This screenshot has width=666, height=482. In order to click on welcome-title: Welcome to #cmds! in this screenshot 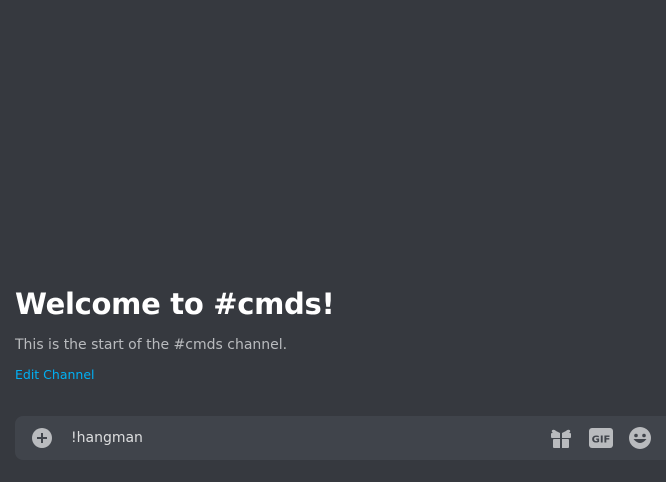, I will do `click(175, 304)`.